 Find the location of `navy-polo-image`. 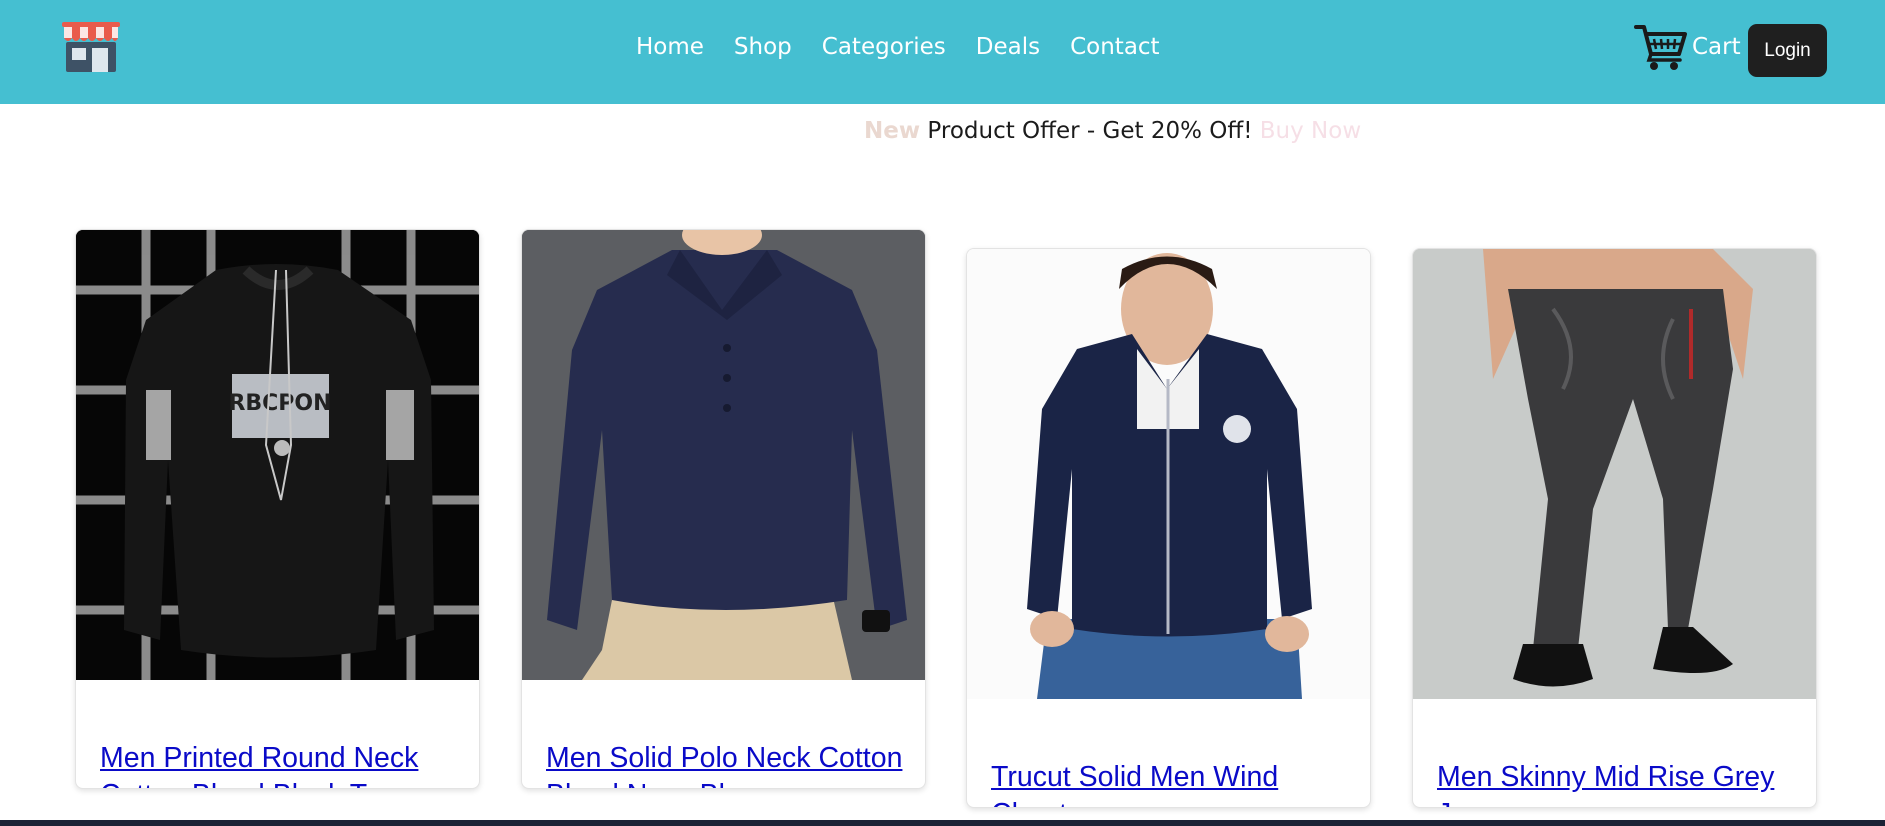

navy-polo-image is located at coordinates (723, 455).